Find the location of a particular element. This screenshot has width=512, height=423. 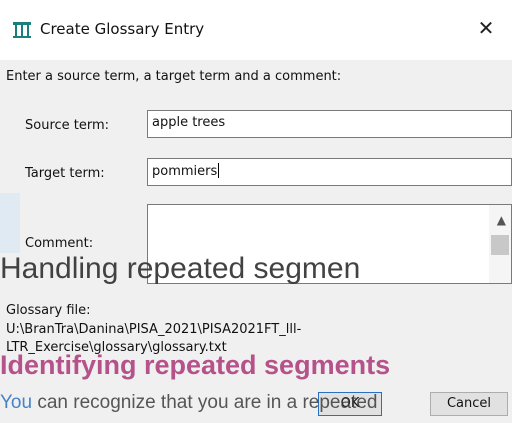

source-term-value: apple trees is located at coordinates (189, 122).